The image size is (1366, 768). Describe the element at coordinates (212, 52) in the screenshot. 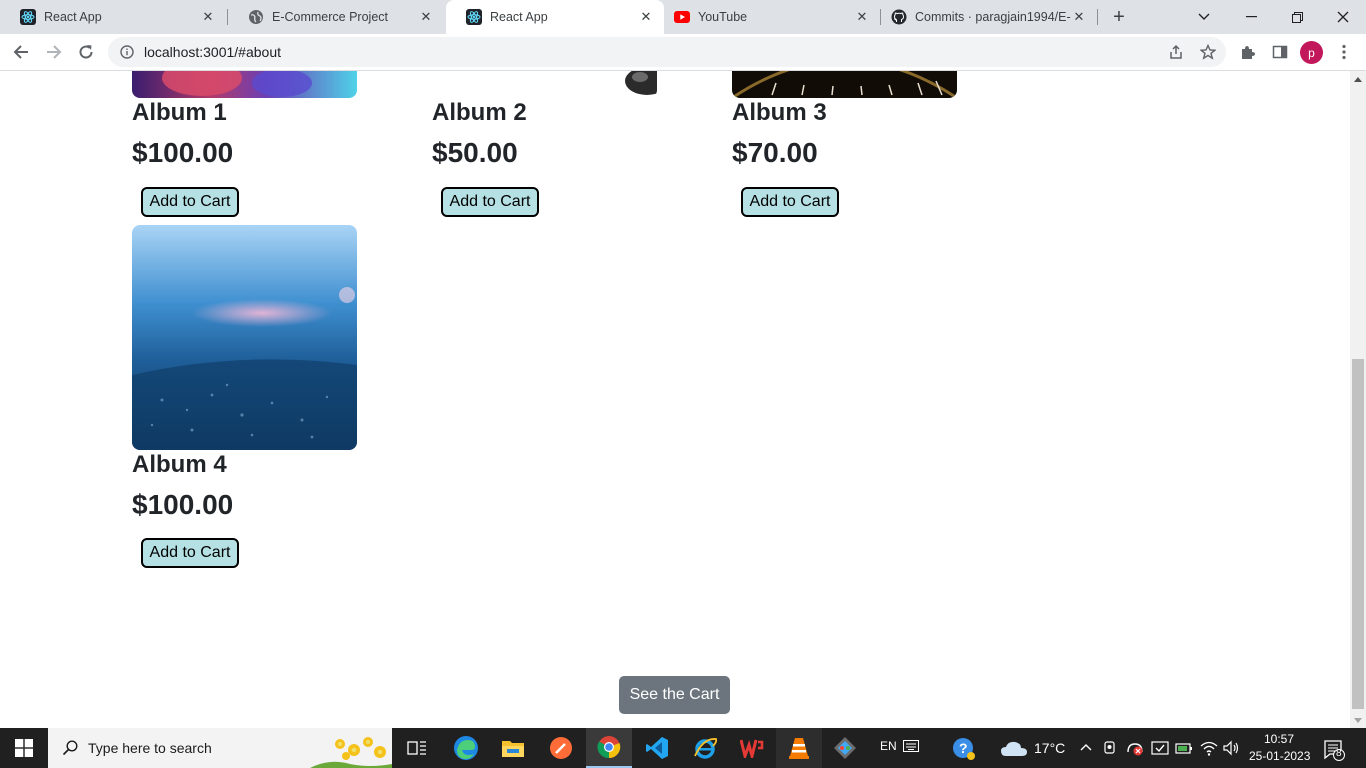

I see `url-text: localhost:3001/#about` at that location.